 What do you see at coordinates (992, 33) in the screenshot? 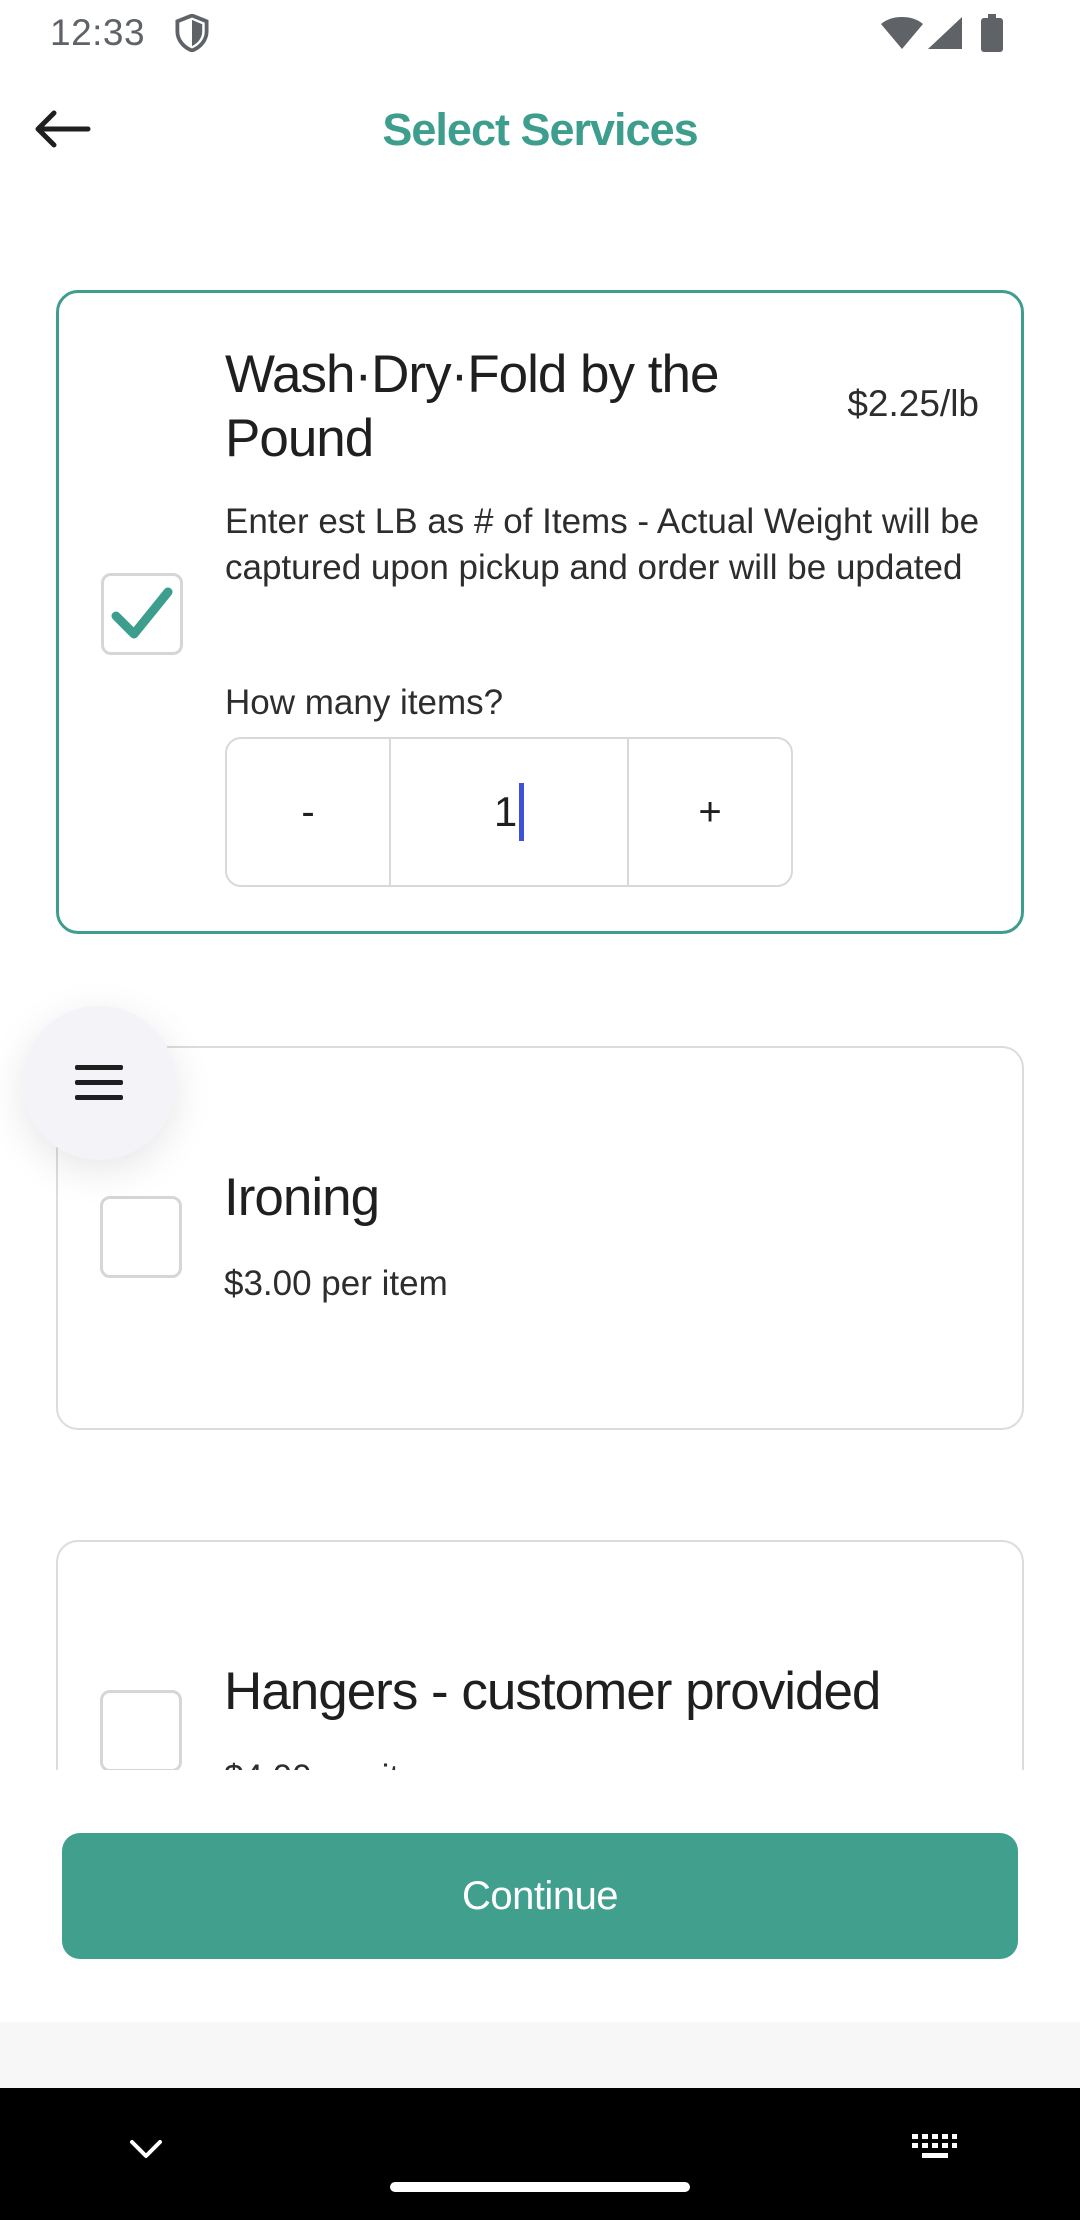
I see `battery-icon` at bounding box center [992, 33].